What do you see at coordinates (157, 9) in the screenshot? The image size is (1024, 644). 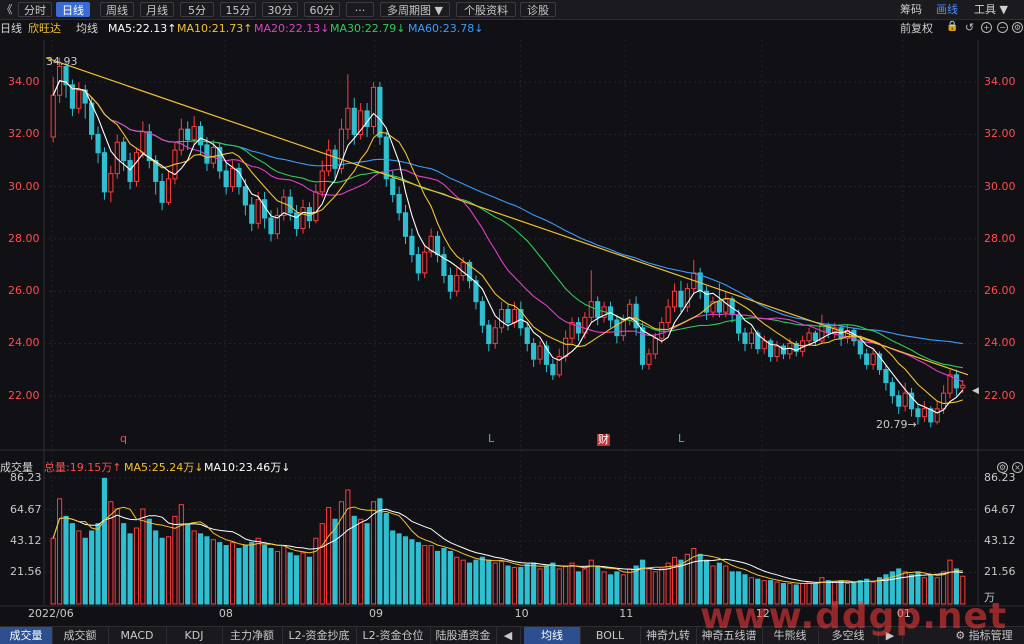 I see `tab-yuexian: 月线` at bounding box center [157, 9].